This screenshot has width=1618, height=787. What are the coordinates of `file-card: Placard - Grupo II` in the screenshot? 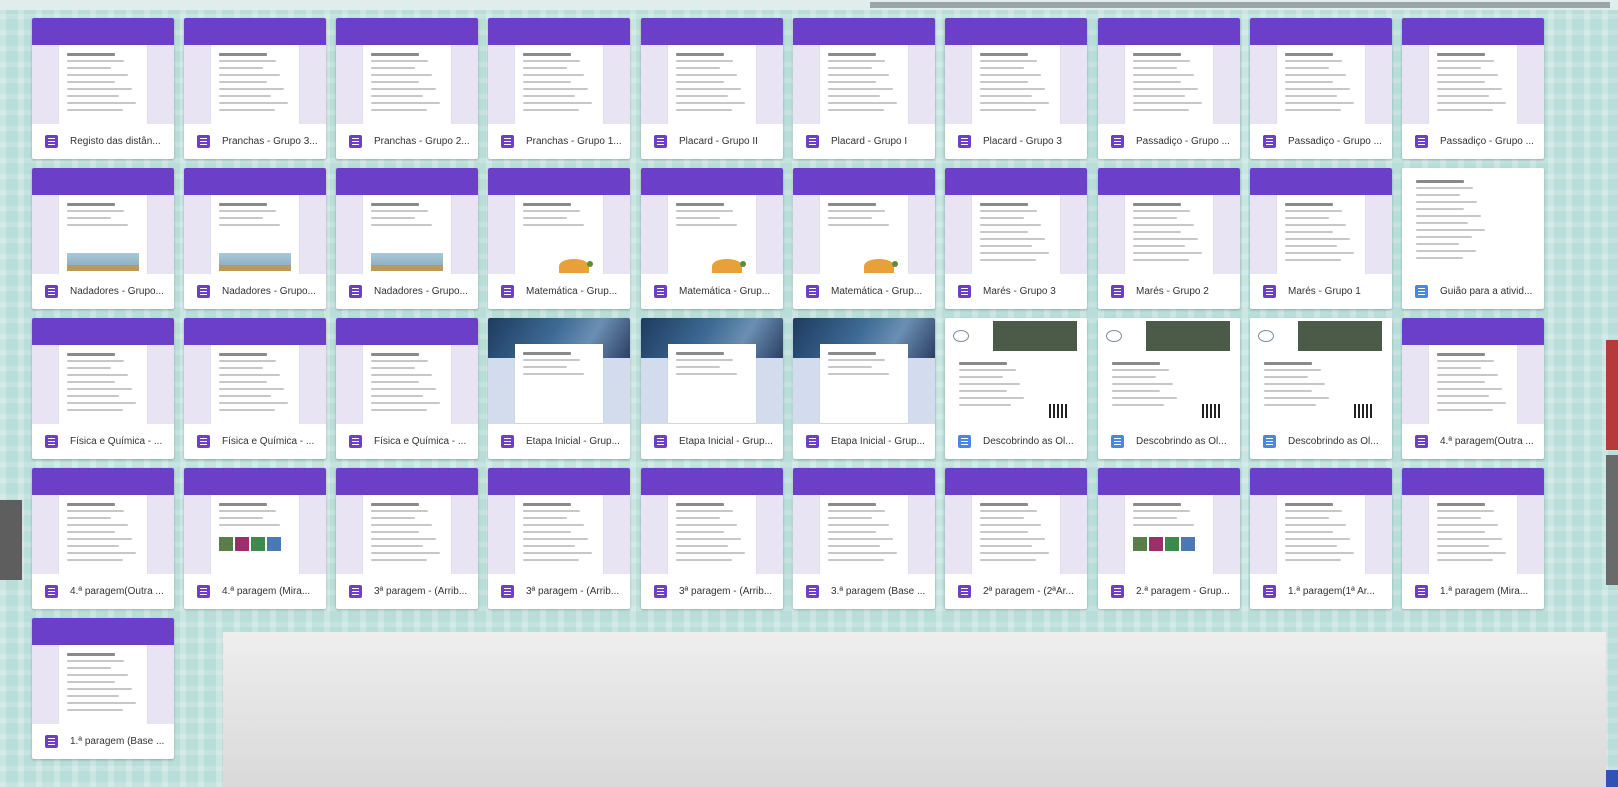 It's located at (712, 88).